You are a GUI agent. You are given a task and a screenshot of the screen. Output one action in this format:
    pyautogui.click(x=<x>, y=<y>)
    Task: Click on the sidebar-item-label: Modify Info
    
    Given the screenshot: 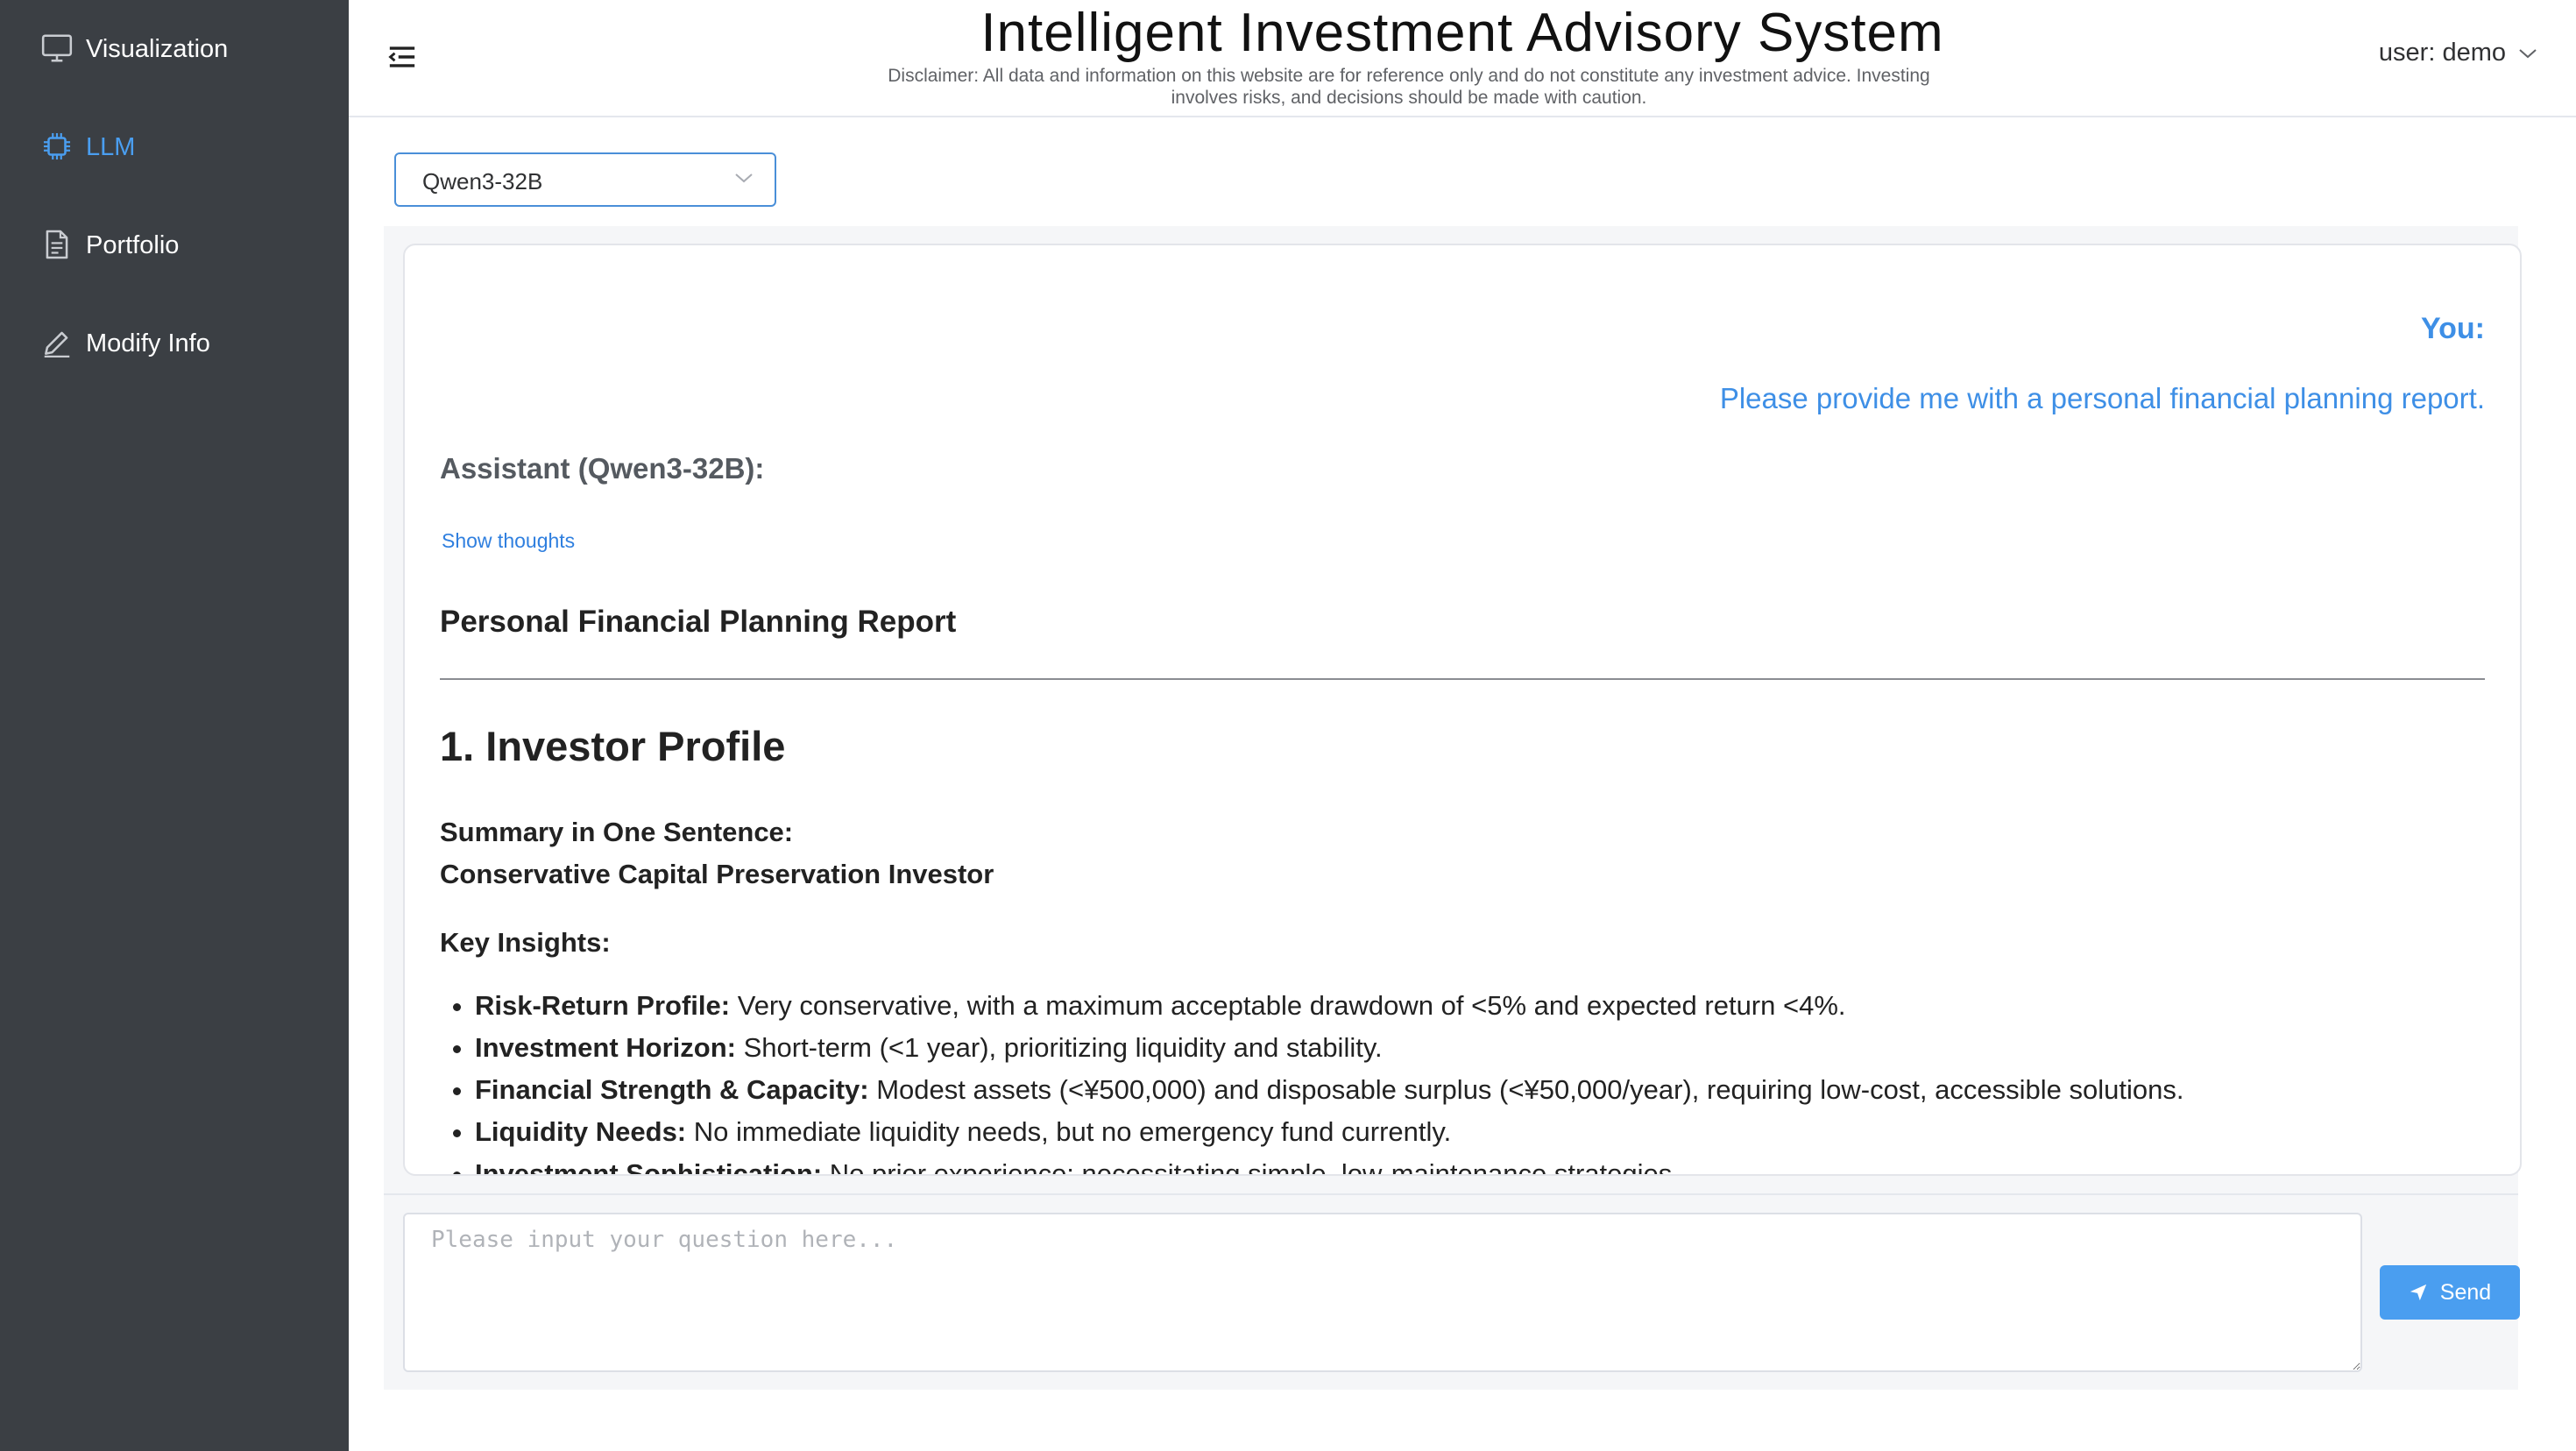 What is the action you would take?
    pyautogui.click(x=148, y=343)
    